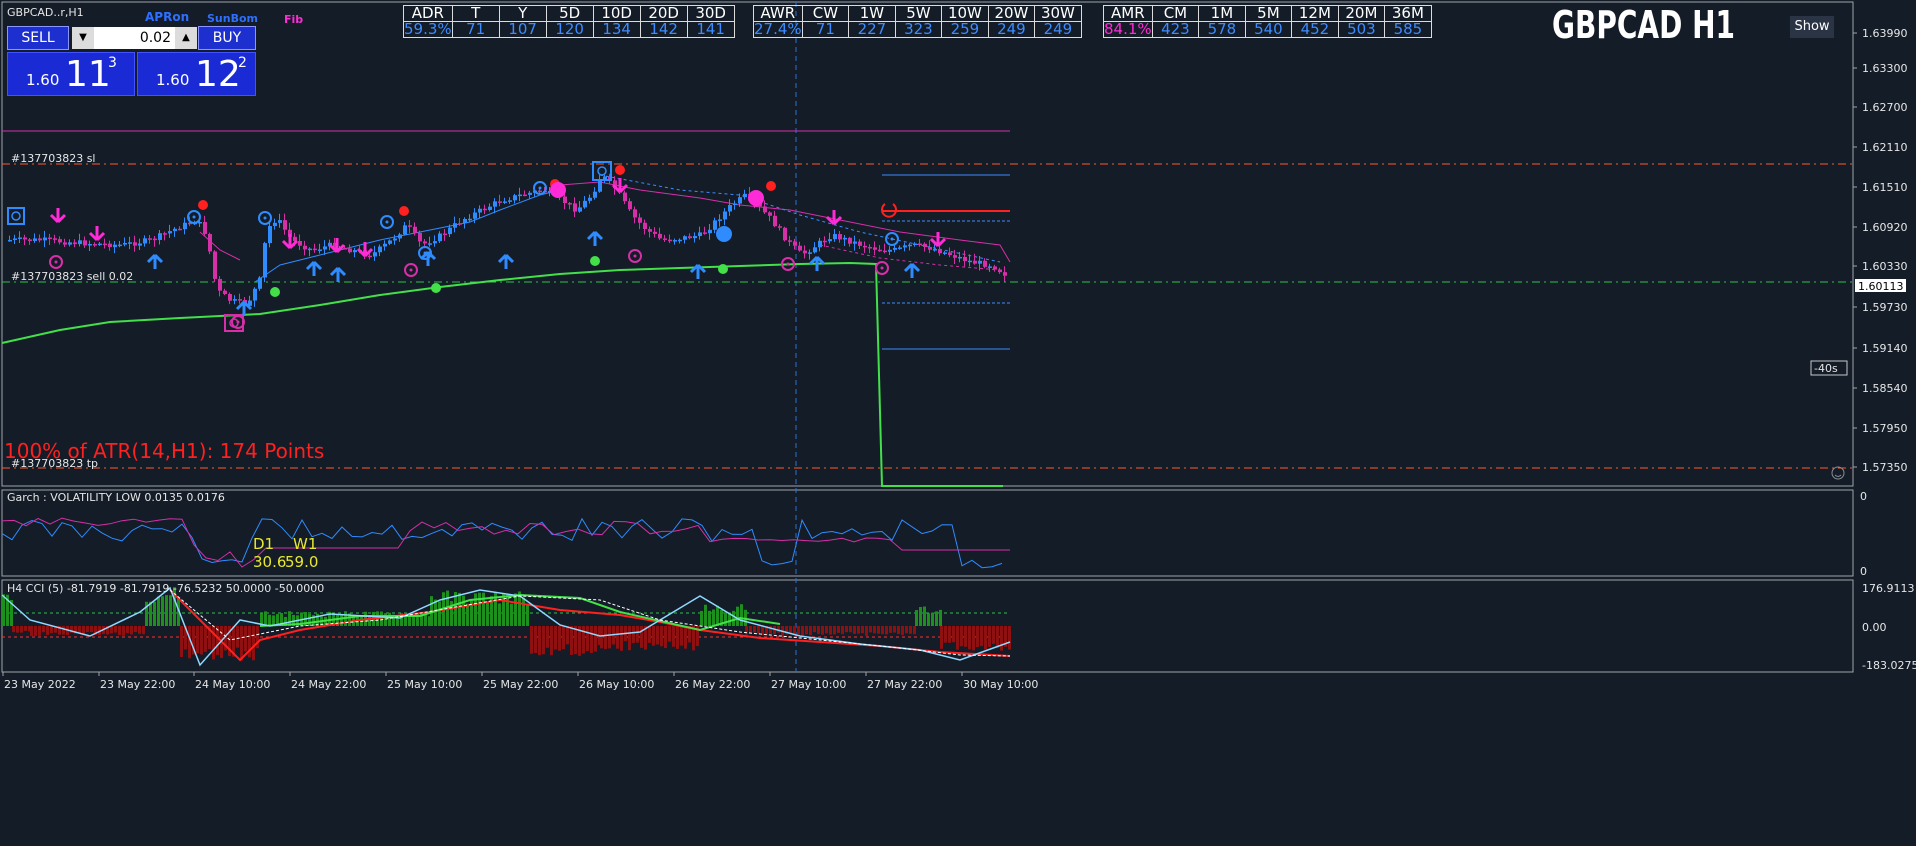  I want to click on lot-decrease-button: ▼, so click(83, 38).